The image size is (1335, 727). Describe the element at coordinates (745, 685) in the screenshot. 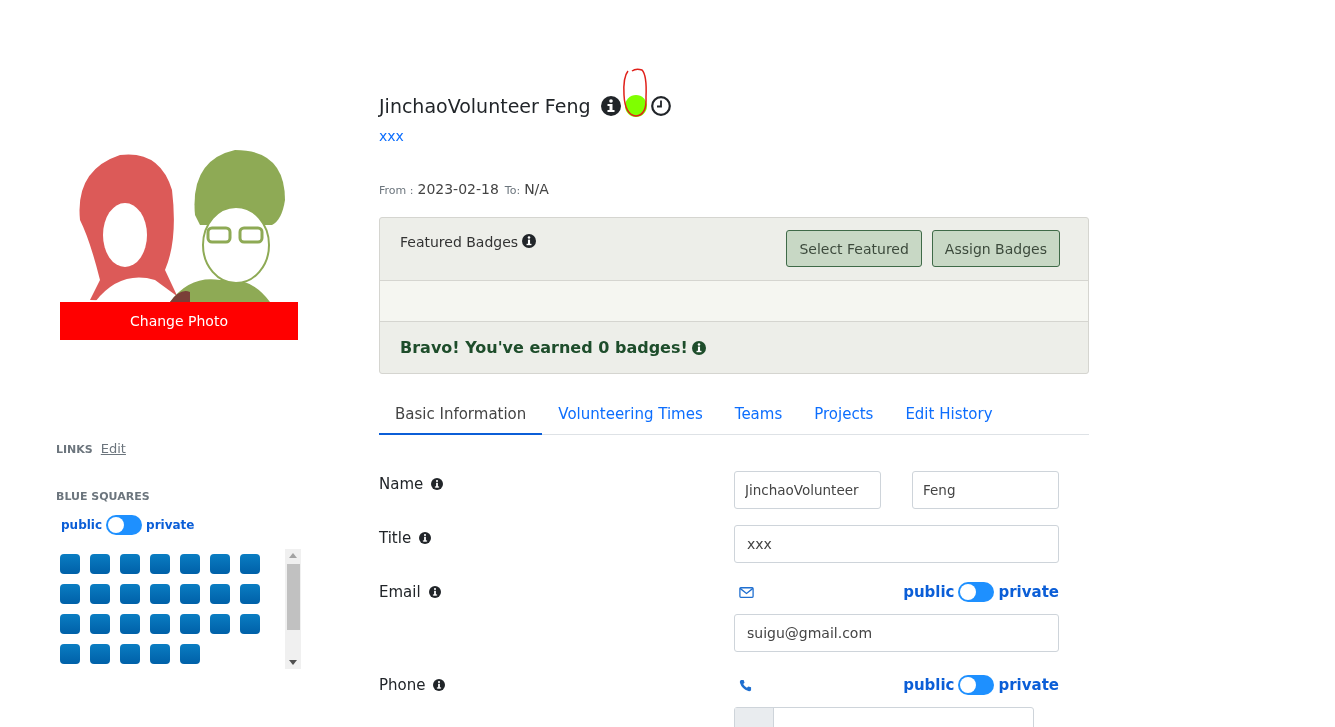

I see `phone-icon` at that location.